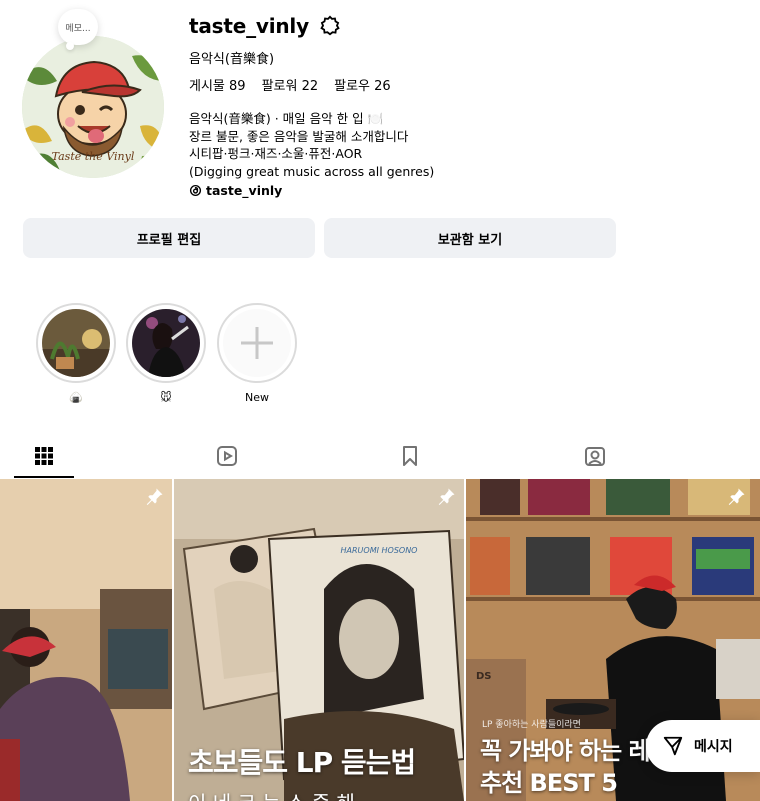 Image resolution: width=760 pixels, height=801 pixels. I want to click on avatar-illustration: Taste the Vinyl, so click(93, 107).